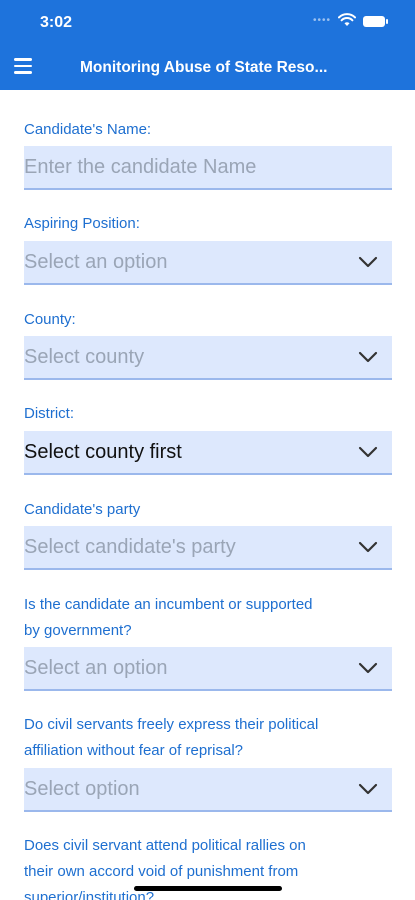 This screenshot has width=415, height=900. Describe the element at coordinates (82, 788) in the screenshot. I see `civil-express-value: Select option` at that location.